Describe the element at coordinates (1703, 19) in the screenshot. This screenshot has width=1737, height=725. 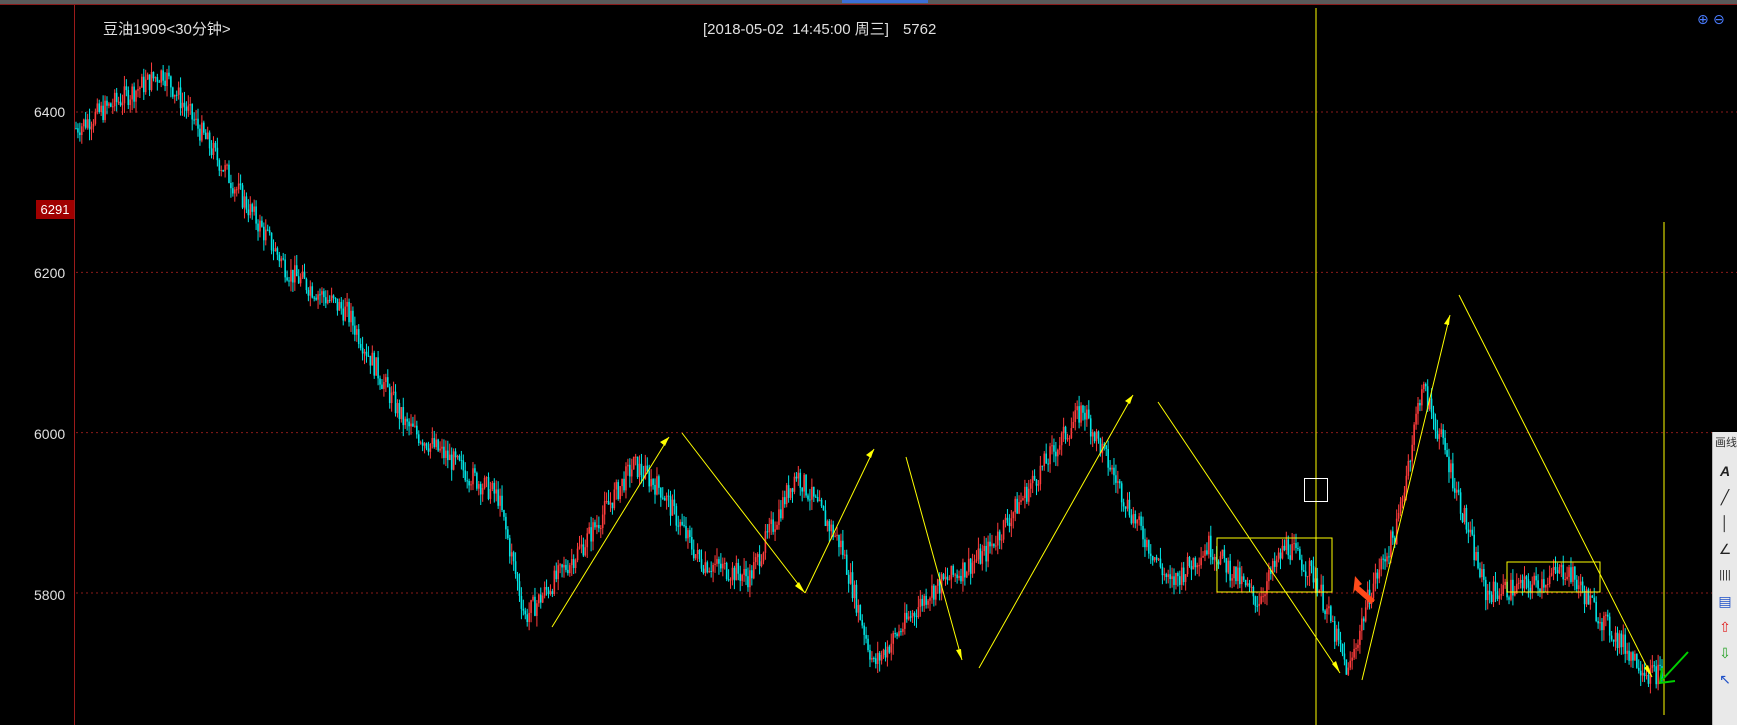
I see `zoom-in-icon: ⊕` at that location.